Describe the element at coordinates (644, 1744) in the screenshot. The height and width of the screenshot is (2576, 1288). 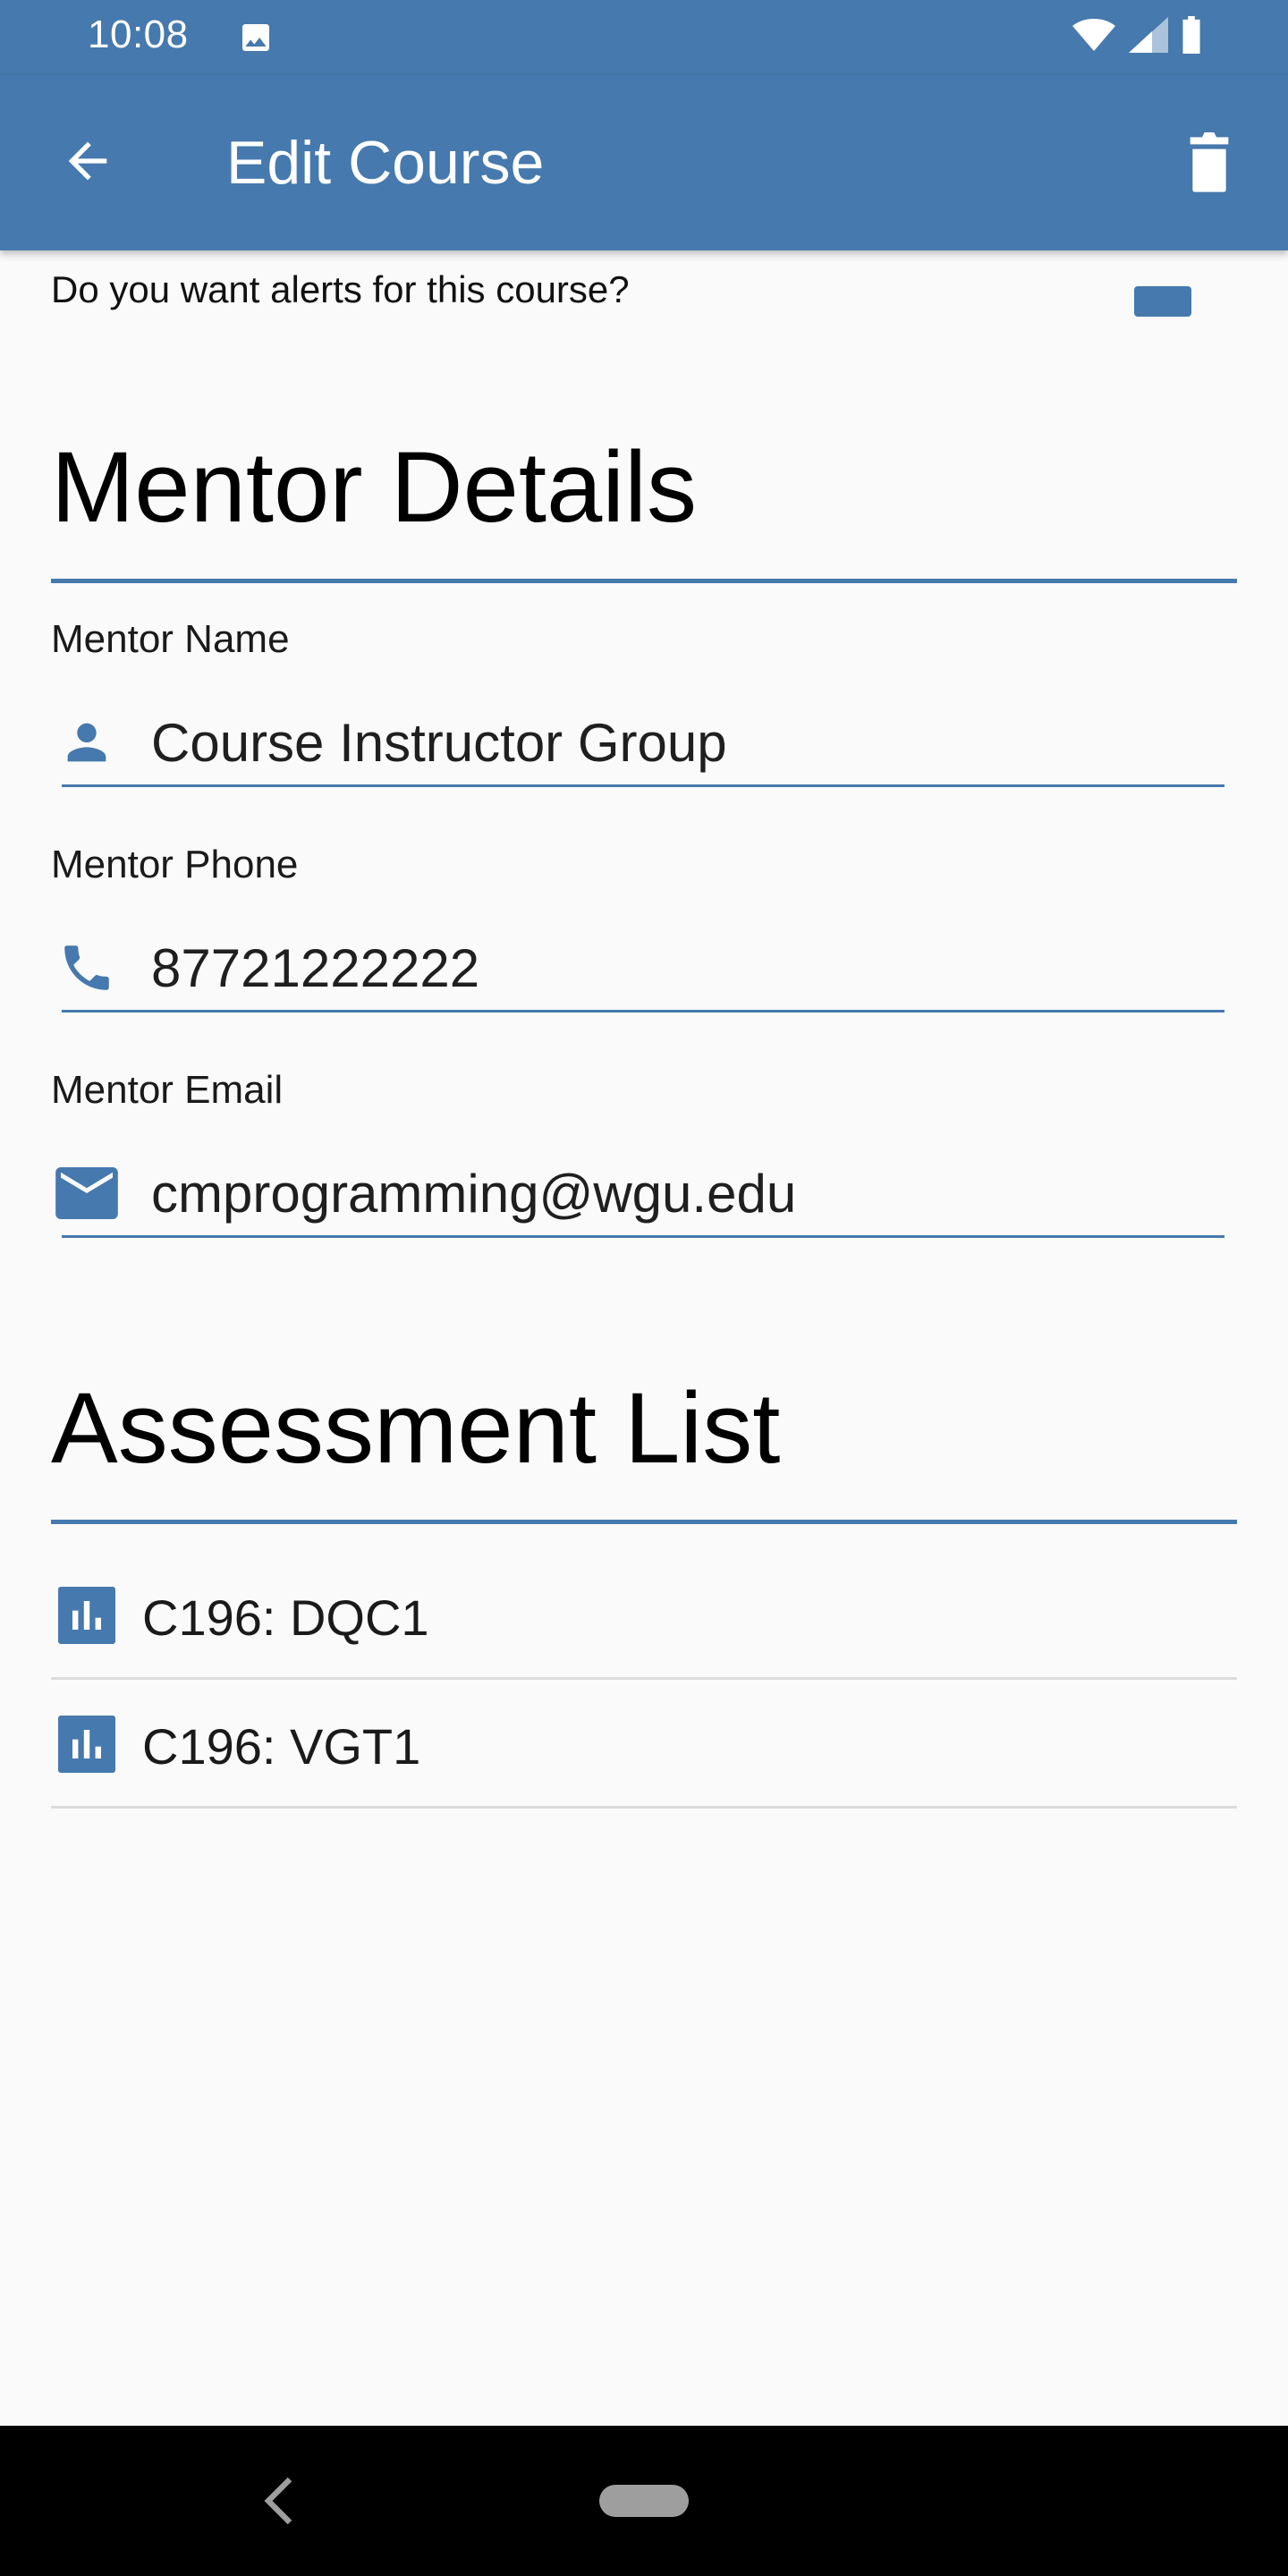
I see `assessment-item-vgt1: C196: VGT1` at that location.